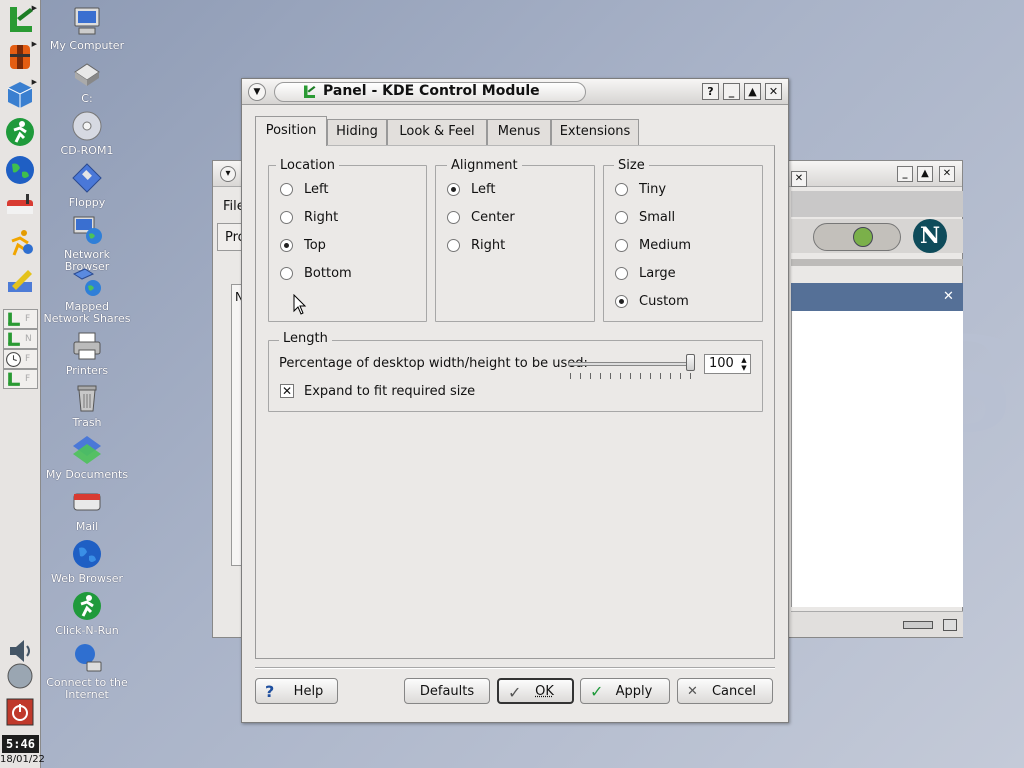  I want to click on tab-position: Position, so click(291, 131).